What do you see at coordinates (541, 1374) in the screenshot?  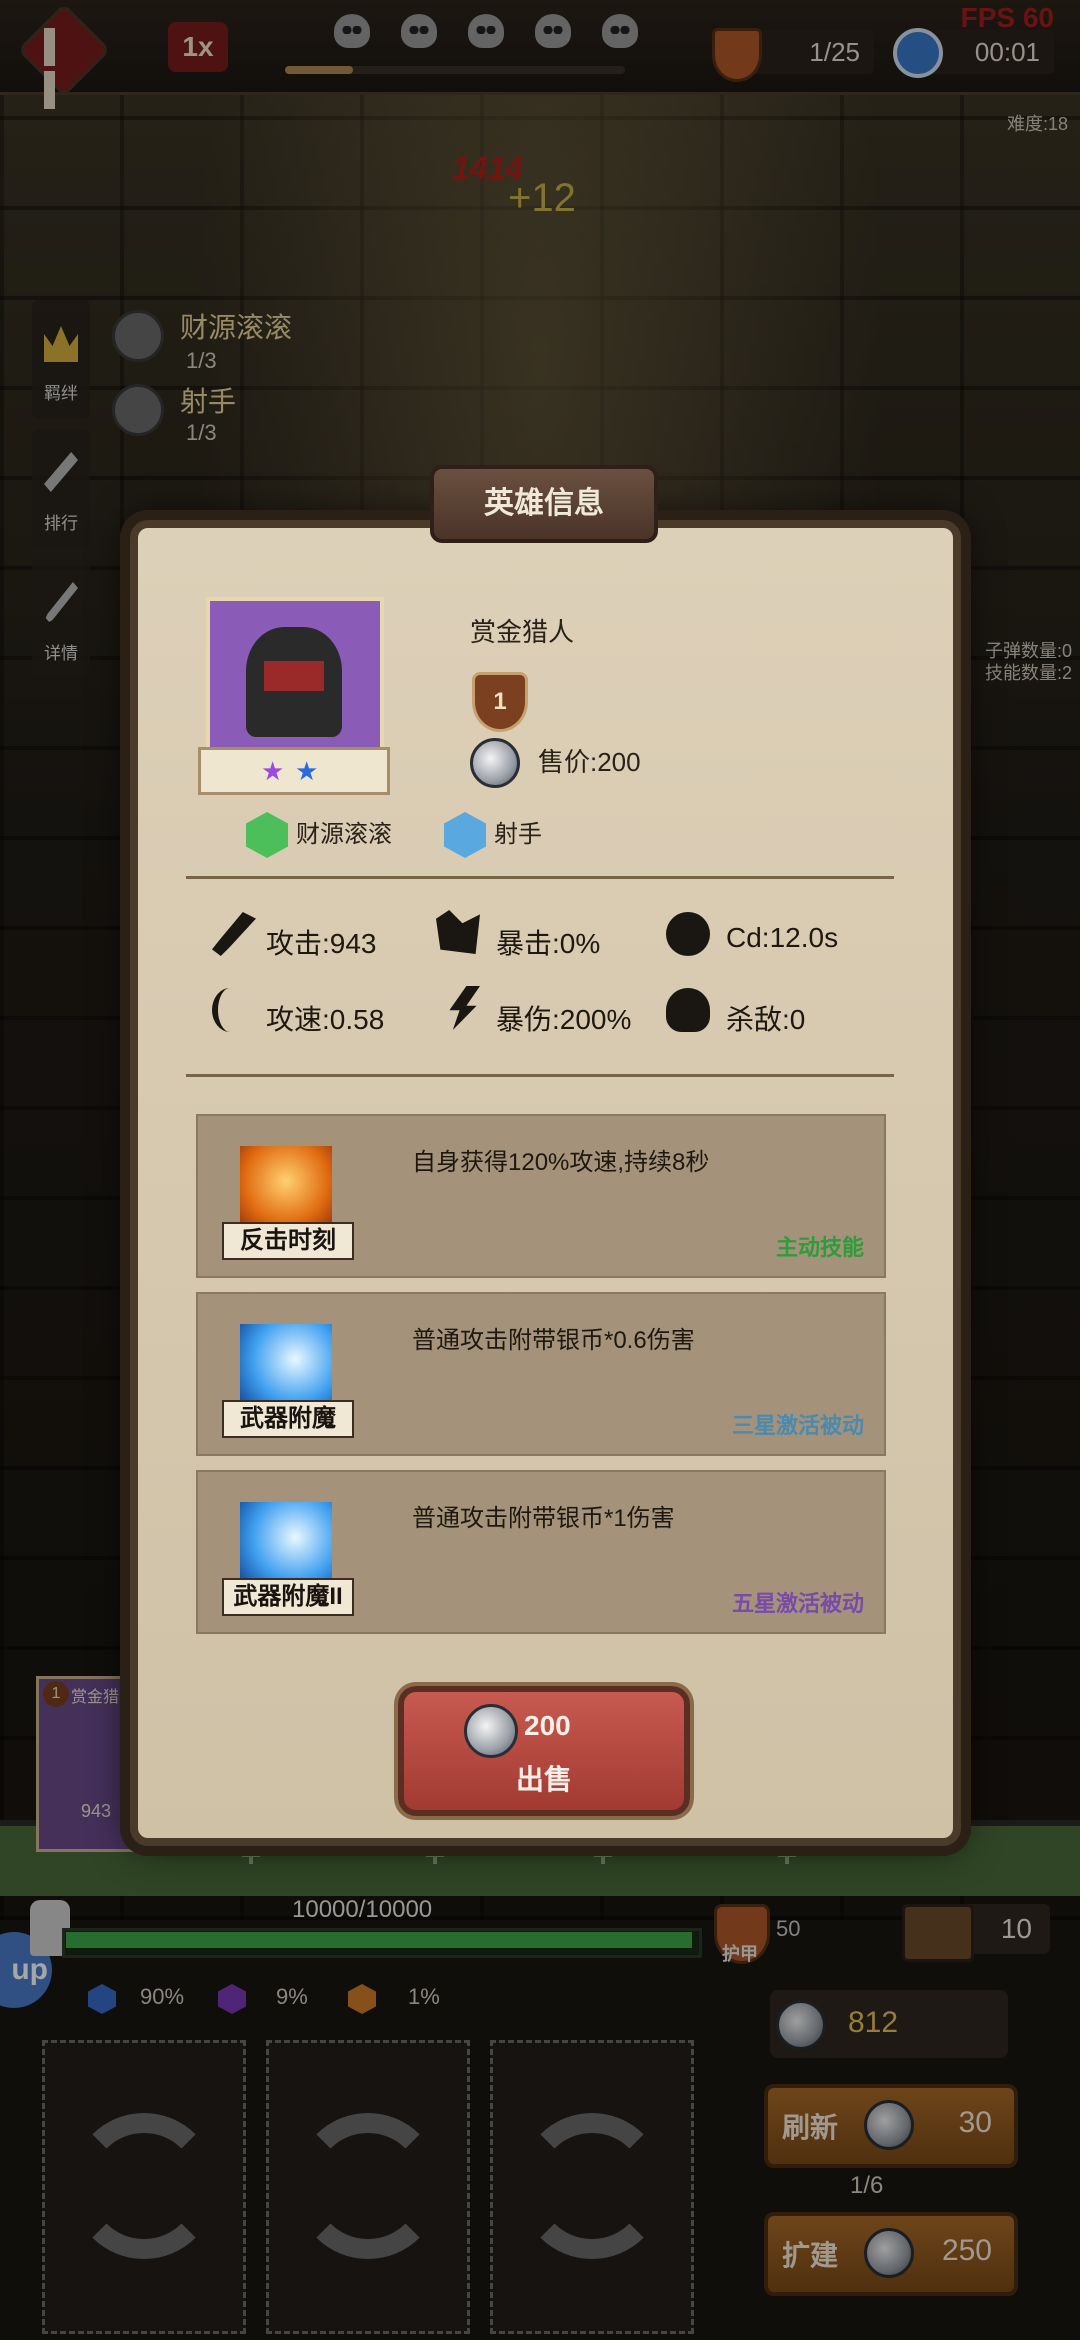 I see `skill-card: 武器附魔 普通攻击附带银币*0.6伤害 三星激活被动` at bounding box center [541, 1374].